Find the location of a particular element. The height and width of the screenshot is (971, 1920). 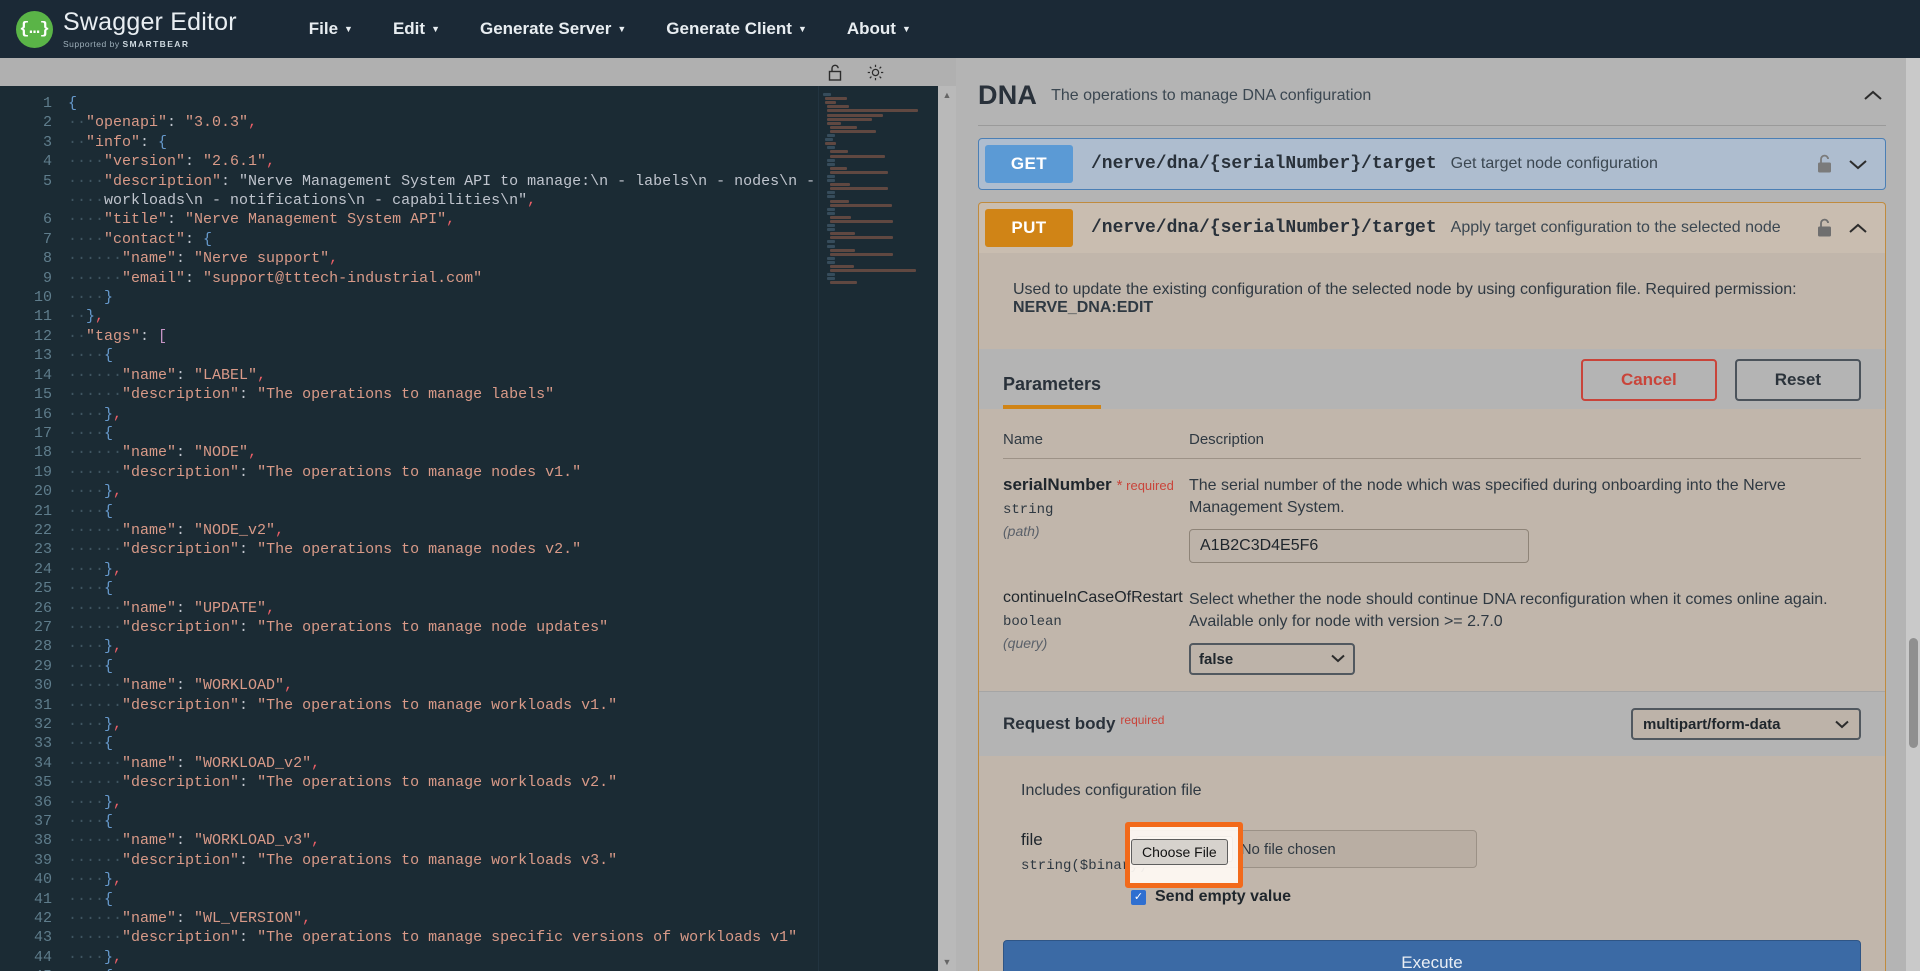

logo-glyph: {…} is located at coordinates (34, 29).